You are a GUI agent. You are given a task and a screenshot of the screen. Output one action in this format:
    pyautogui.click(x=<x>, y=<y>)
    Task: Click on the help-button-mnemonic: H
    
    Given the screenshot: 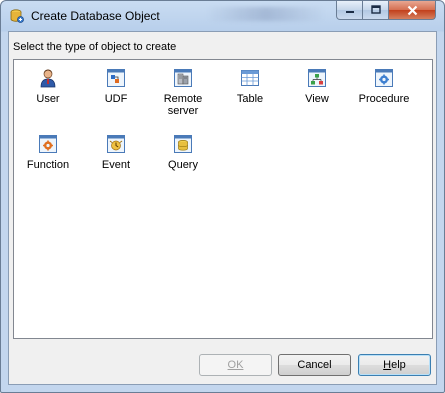 What is the action you would take?
    pyautogui.click(x=387, y=365)
    